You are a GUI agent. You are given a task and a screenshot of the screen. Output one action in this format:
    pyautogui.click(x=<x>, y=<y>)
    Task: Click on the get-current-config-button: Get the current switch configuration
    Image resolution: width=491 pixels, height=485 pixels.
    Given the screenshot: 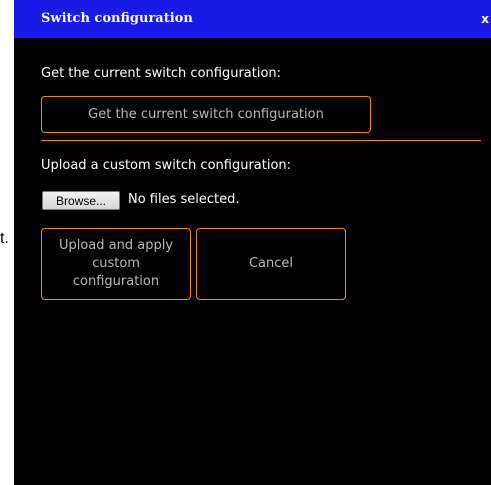 What is the action you would take?
    pyautogui.click(x=206, y=114)
    